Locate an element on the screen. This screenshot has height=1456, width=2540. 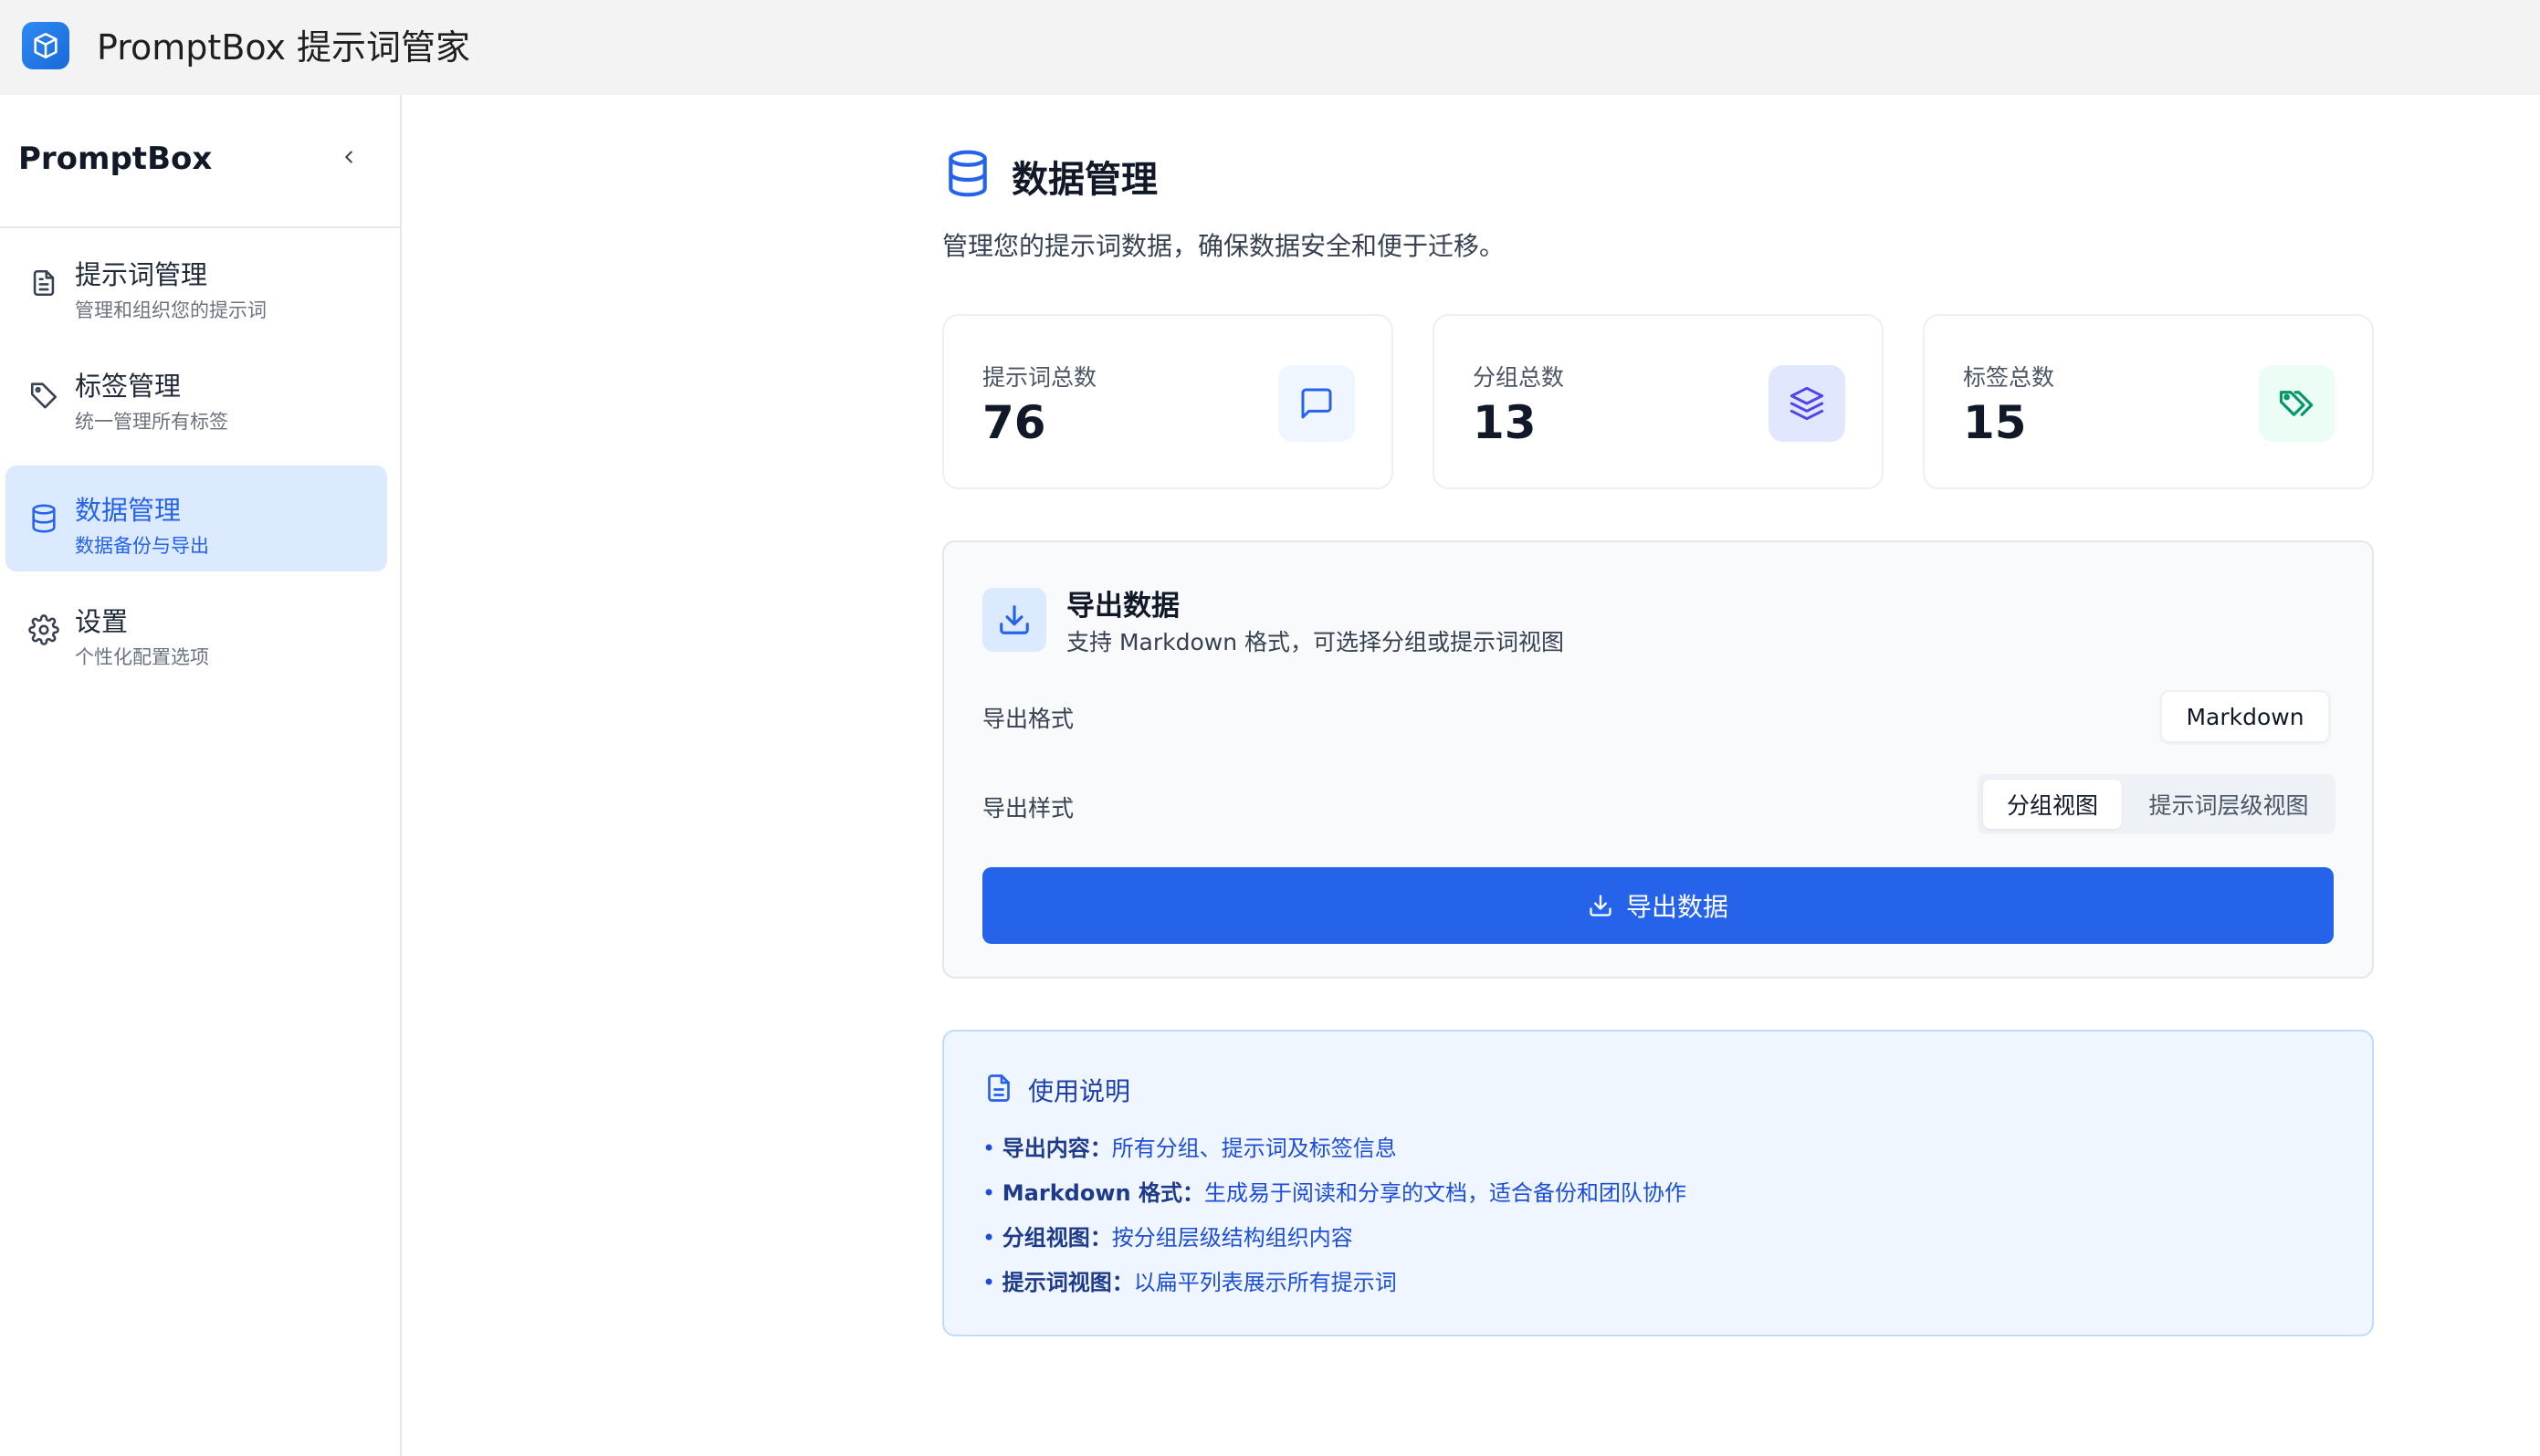
collapse-sidebar-button is located at coordinates (348, 157).